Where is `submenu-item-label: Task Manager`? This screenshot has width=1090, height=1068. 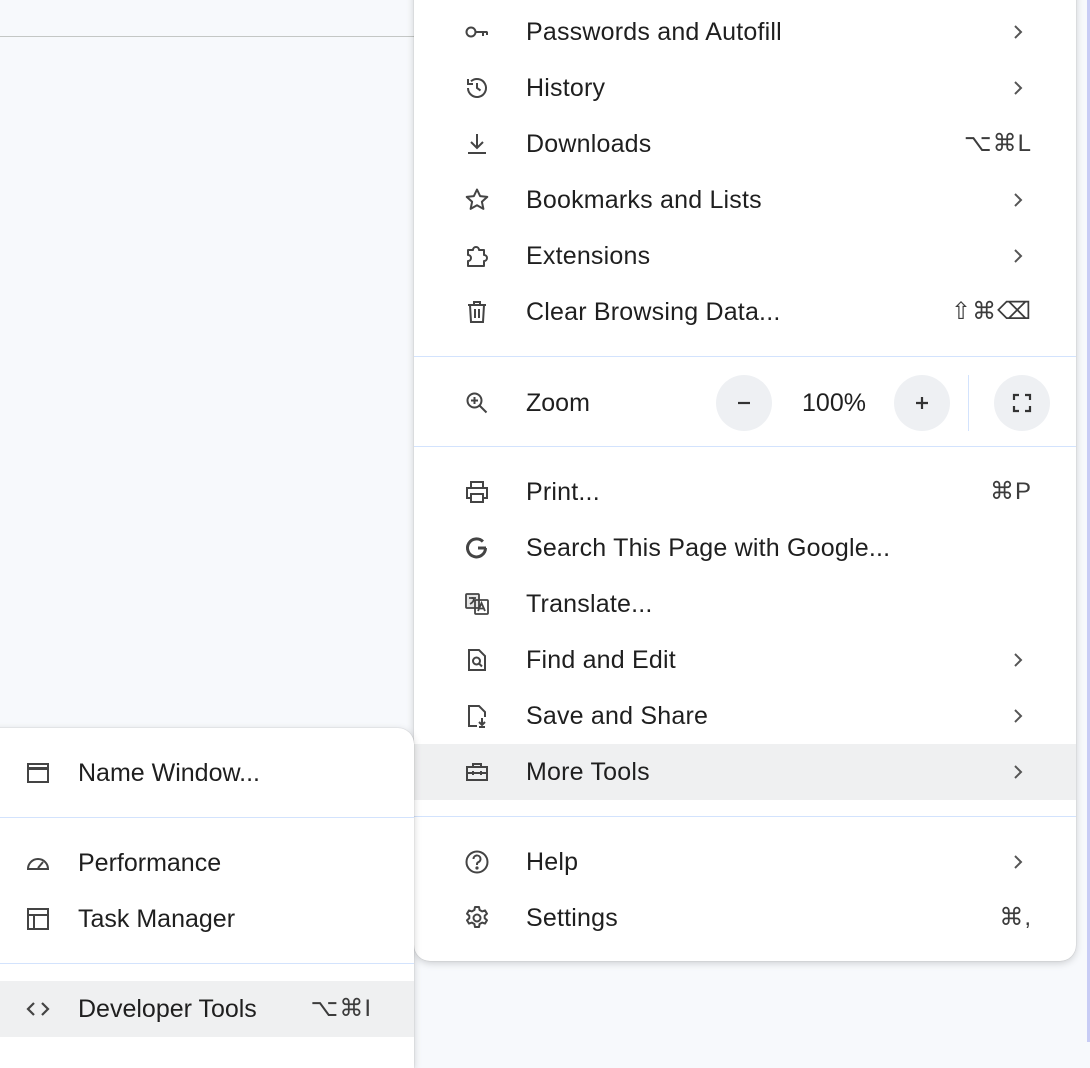
submenu-item-label: Task Manager is located at coordinates (157, 919).